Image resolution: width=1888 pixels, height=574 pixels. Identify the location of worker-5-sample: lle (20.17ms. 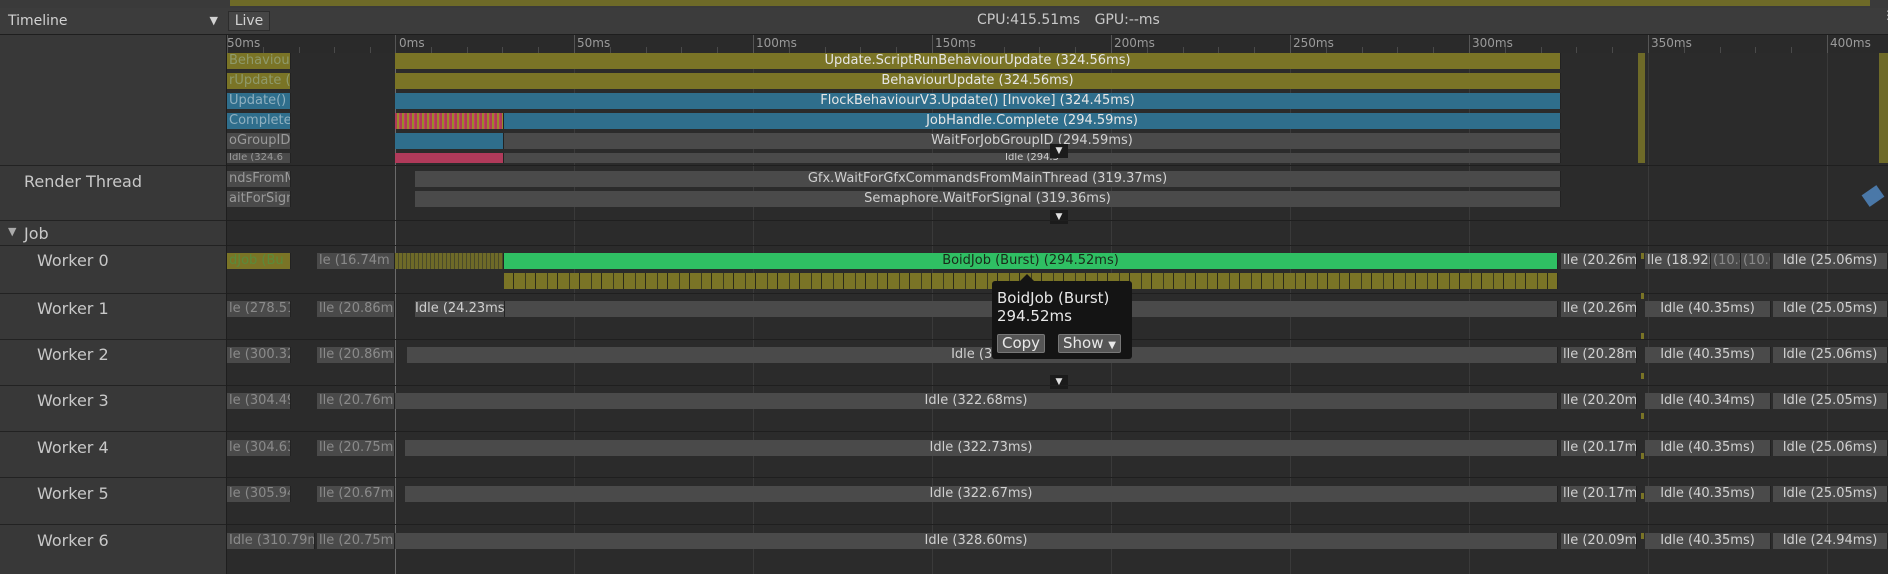
(1599, 494).